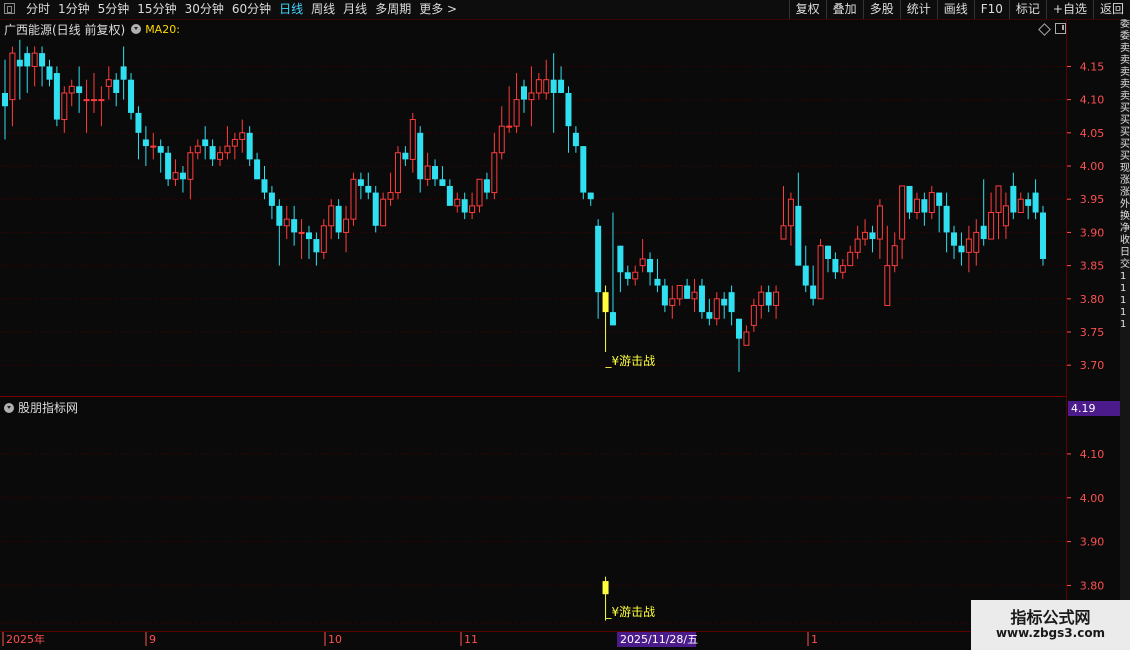  What do you see at coordinates (393, 9) in the screenshot?
I see `period-tab: 多周期` at bounding box center [393, 9].